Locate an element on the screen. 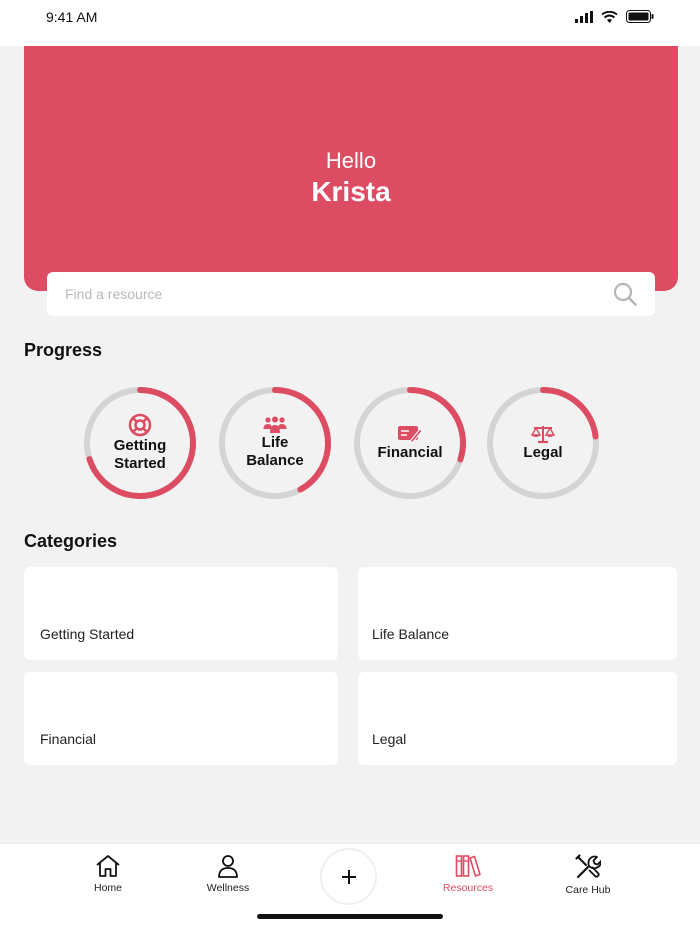 The image size is (700, 934). person-icon is located at coordinates (228, 866).